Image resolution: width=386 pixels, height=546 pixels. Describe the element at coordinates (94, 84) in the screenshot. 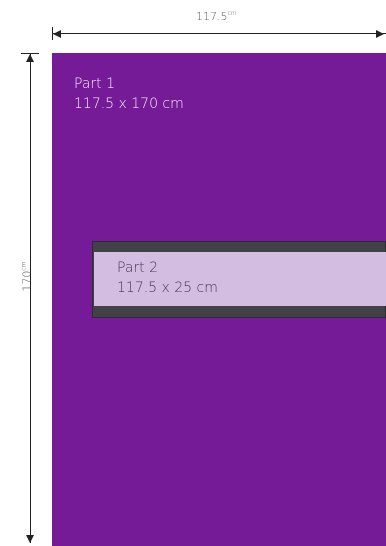

I see `part-1-name: Part 1` at that location.